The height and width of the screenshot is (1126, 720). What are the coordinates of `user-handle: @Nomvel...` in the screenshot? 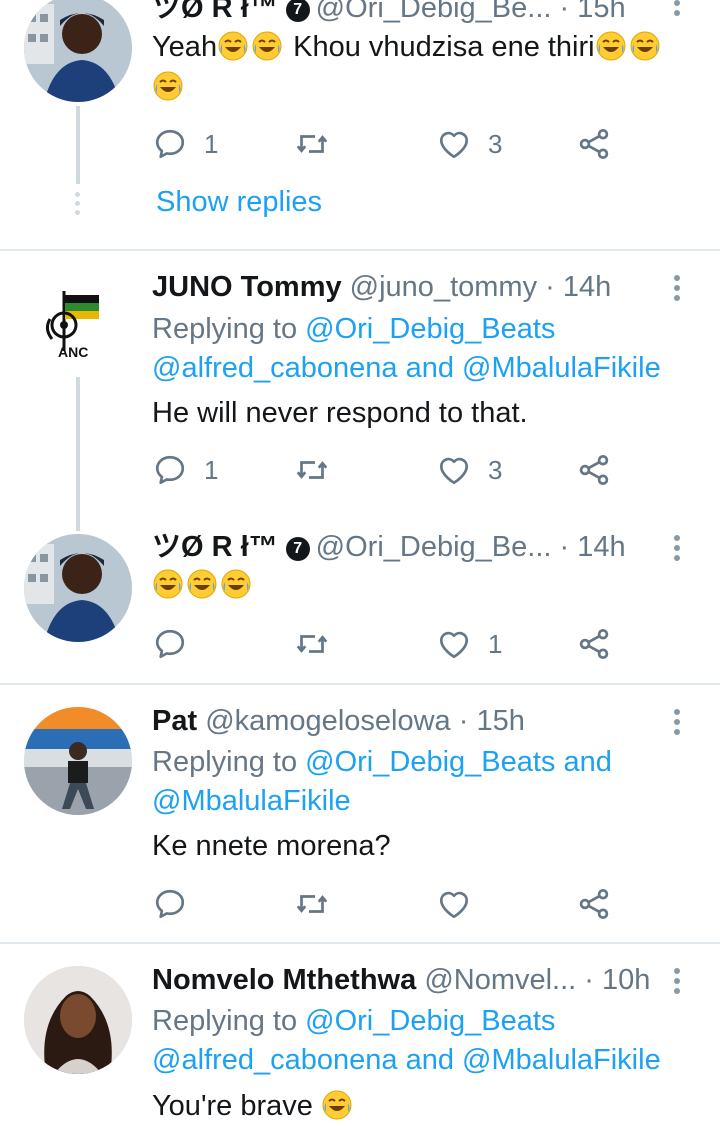 It's located at (500, 980).